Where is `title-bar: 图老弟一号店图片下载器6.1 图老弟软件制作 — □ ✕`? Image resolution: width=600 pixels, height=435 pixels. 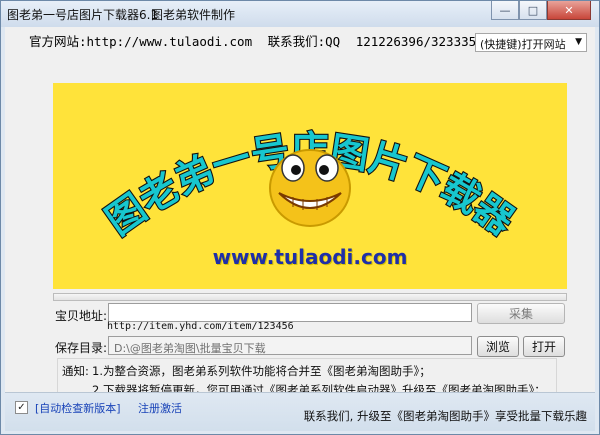 title-bar: 图老弟一号店图片下载器6.1 图老弟软件制作 — □ ✕ is located at coordinates (300, 14).